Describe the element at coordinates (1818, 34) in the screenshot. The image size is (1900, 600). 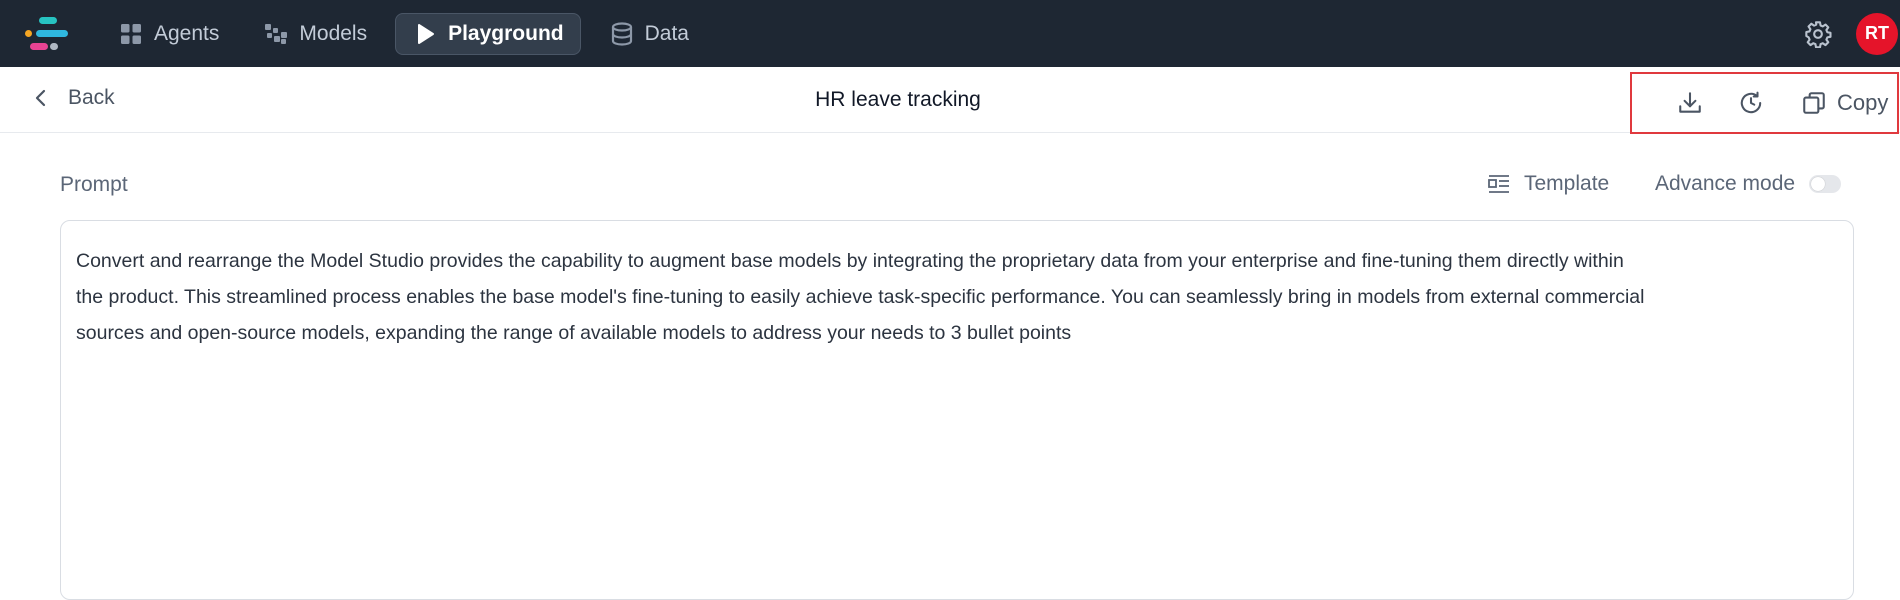
I see `gear-icon` at that location.